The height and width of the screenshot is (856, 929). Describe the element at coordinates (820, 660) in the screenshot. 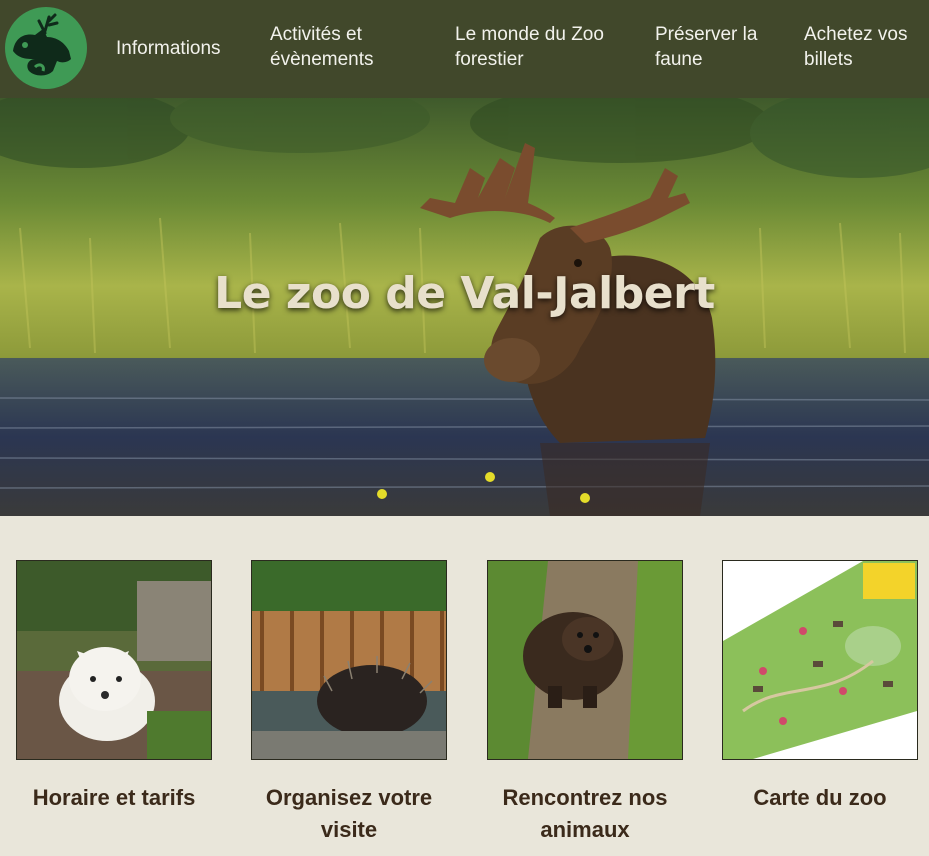

I see `zoo-map-image` at that location.